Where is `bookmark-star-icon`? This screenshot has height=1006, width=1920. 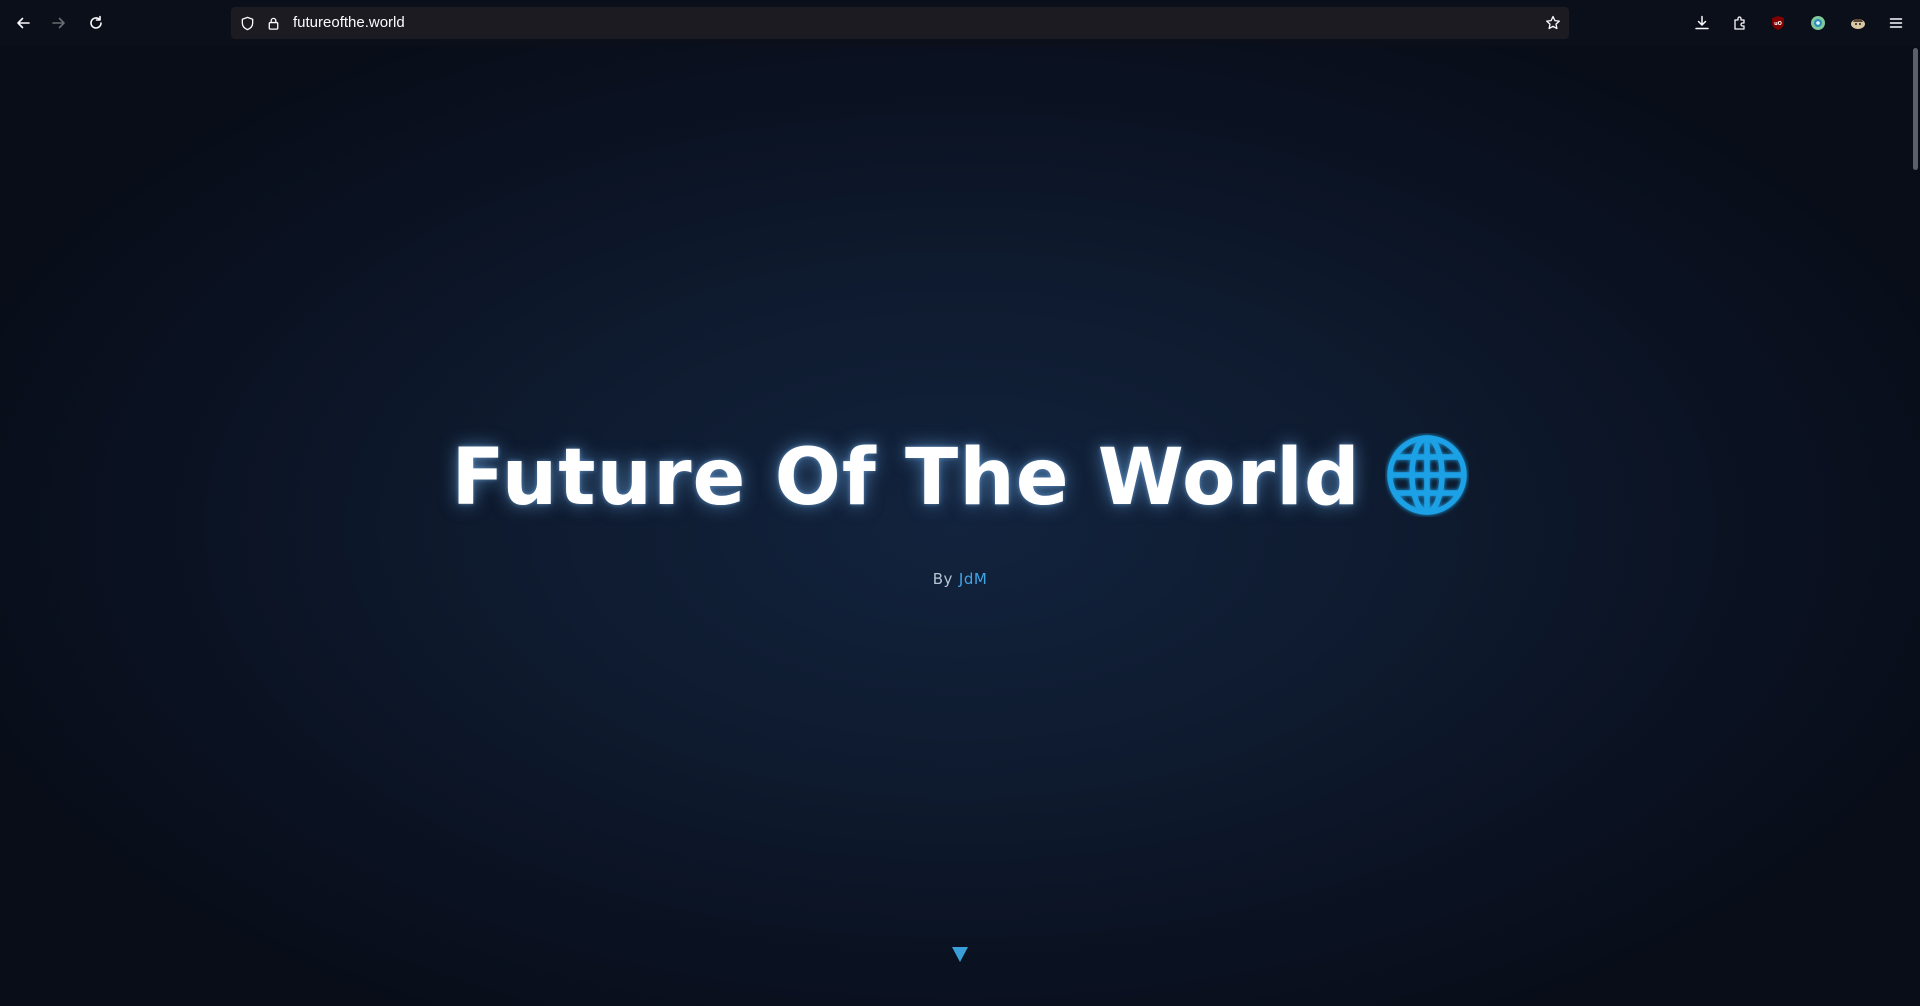 bookmark-star-icon is located at coordinates (1553, 23).